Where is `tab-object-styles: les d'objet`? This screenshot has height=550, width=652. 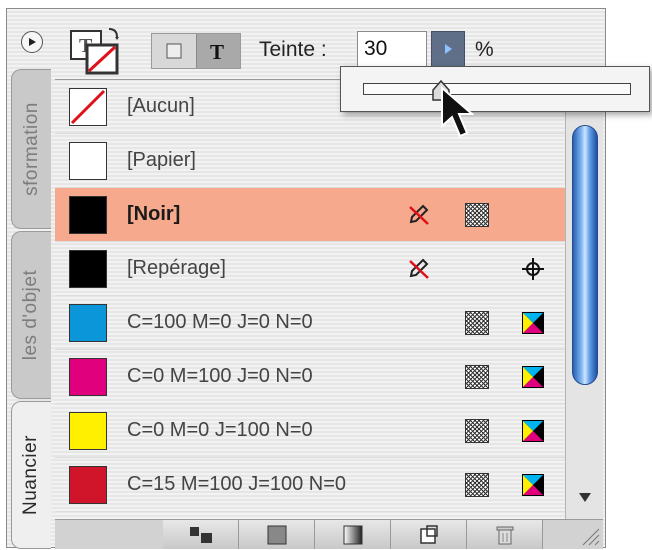
tab-object-styles: les d'objet is located at coordinates (31, 315).